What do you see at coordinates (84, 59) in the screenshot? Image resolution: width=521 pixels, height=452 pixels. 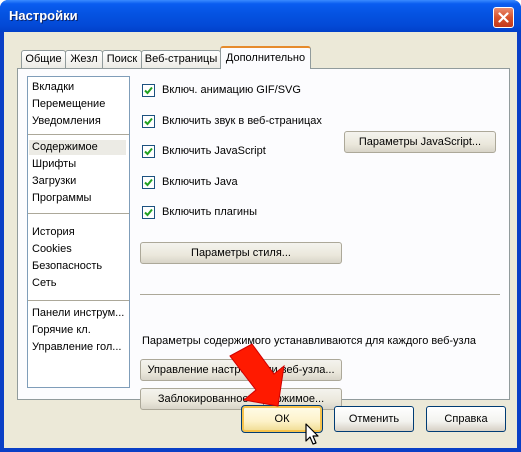 I see `tab-wand: Жезл` at bounding box center [84, 59].